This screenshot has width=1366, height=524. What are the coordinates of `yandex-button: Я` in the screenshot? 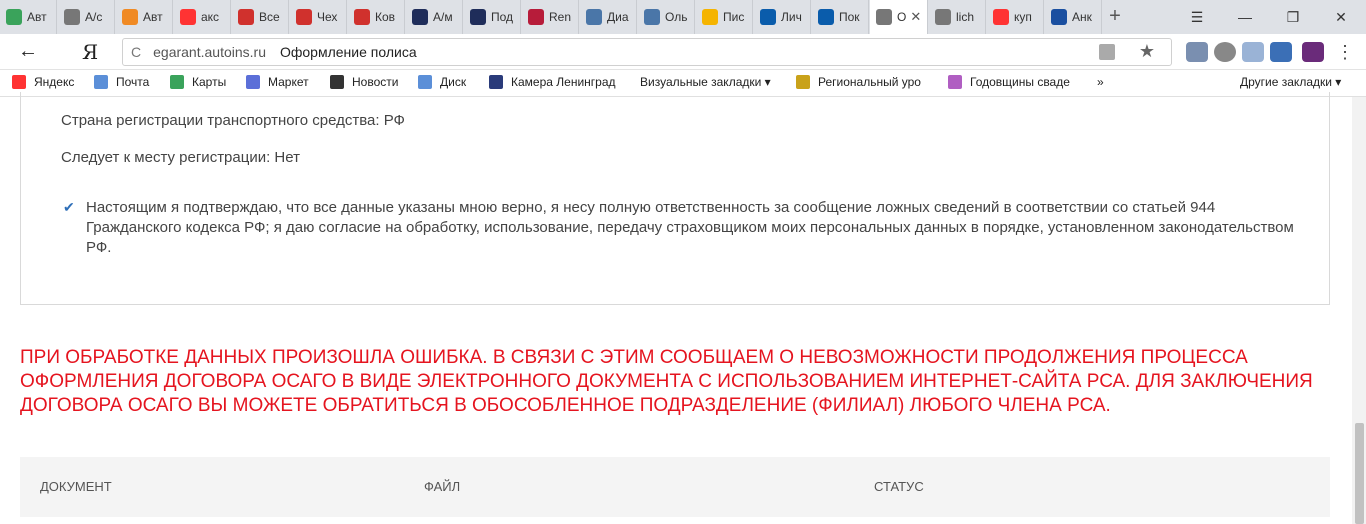 It's located at (90, 52).